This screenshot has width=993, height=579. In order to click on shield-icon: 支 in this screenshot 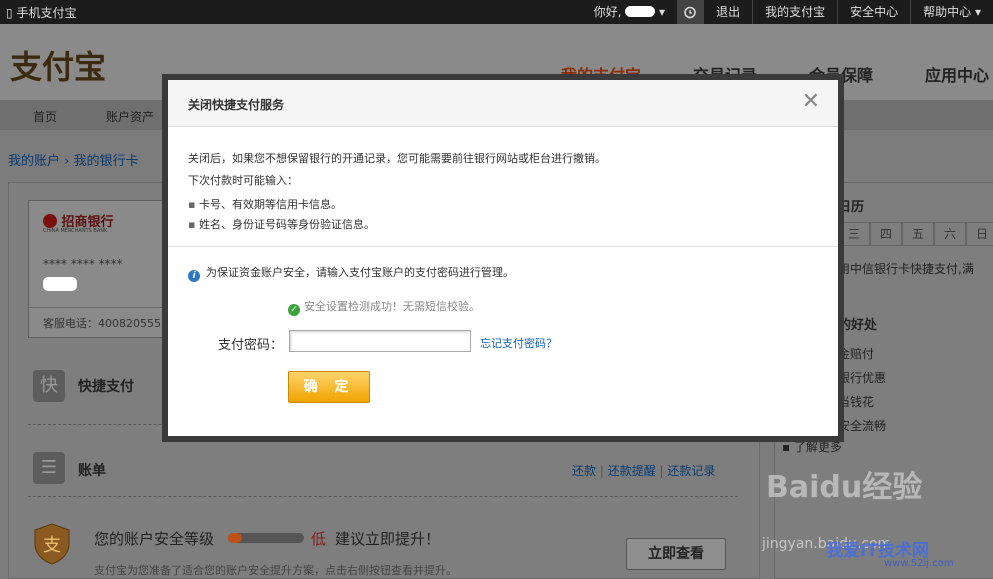, I will do `click(52, 544)`.